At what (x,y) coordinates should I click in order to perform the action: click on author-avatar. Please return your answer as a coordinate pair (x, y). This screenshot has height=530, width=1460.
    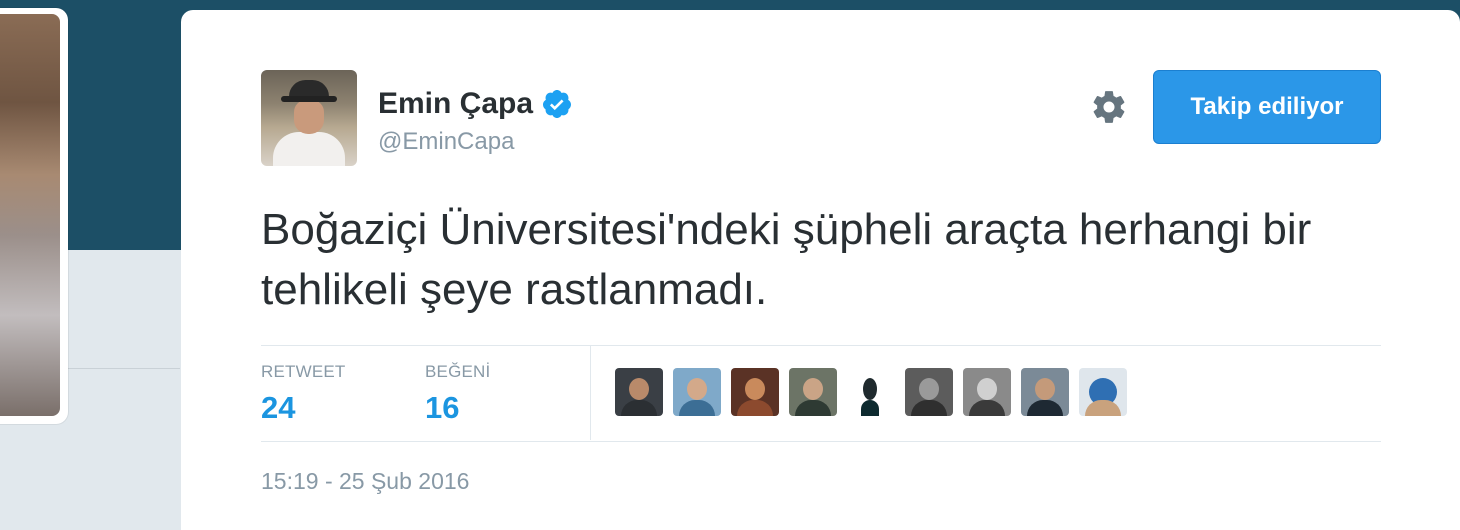
    Looking at the image, I should click on (309, 118).